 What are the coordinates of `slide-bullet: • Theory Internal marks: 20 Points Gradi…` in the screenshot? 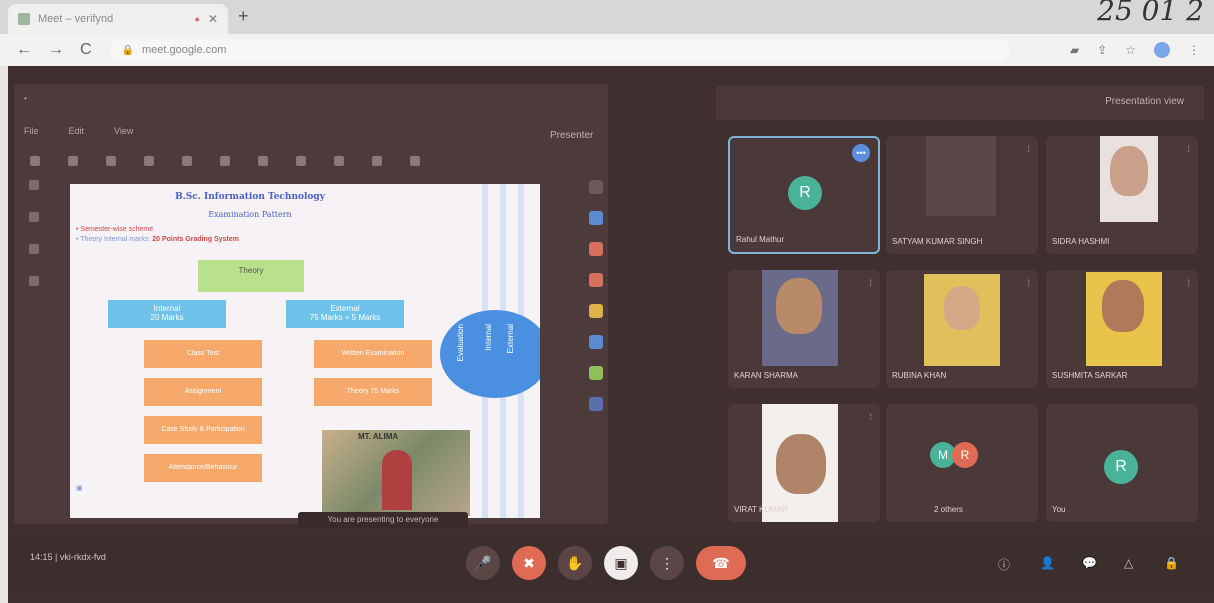 It's located at (157, 239).